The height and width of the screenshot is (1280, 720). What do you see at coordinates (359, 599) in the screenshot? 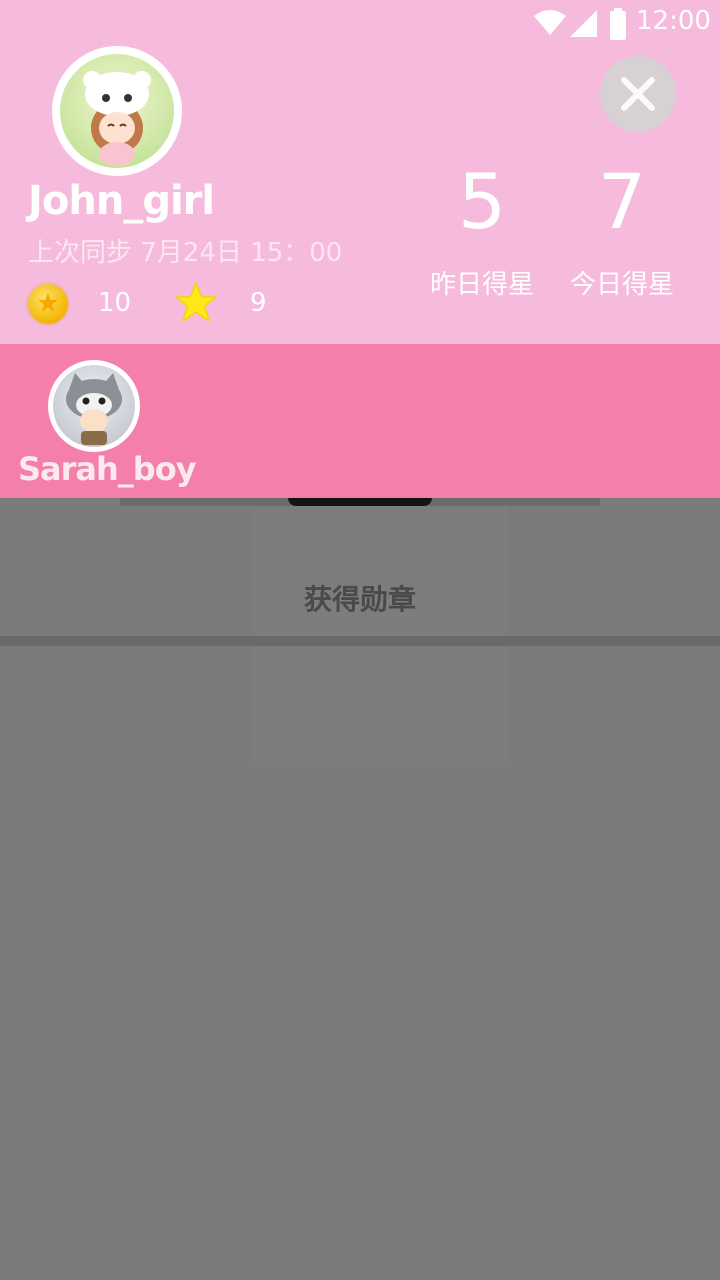
I see `badges-title: 获得勋章` at bounding box center [359, 599].